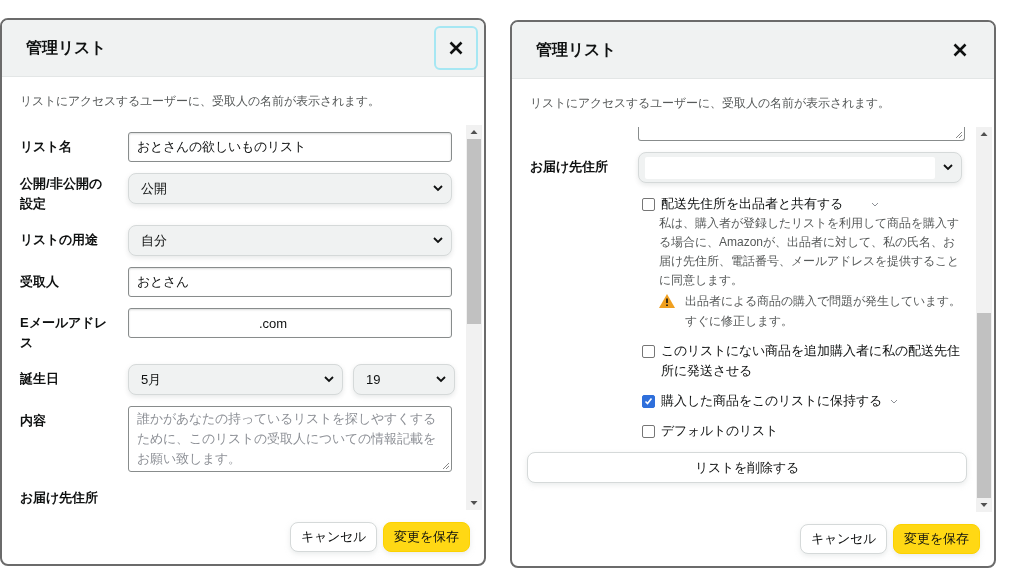 Image resolution: width=1024 pixels, height=576 pixels. What do you see at coordinates (823, 311) in the screenshot?
I see `warning-text: 出品者による商品の購入で問題が発生しています。すぐに修正します。` at bounding box center [823, 311].